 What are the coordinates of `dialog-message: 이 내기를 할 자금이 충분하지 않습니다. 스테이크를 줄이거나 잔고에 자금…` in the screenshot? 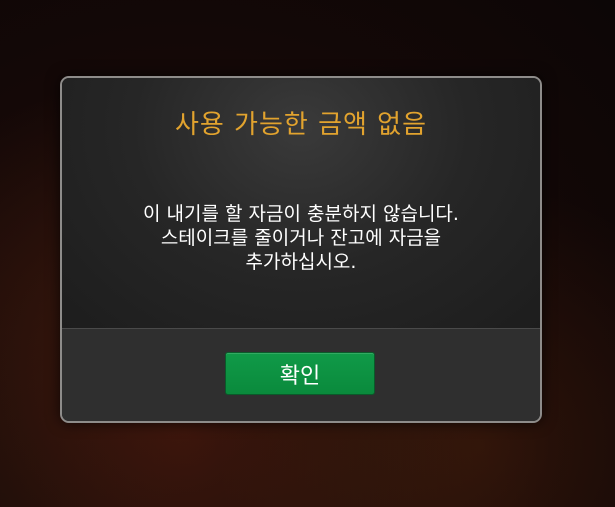 It's located at (301, 238).